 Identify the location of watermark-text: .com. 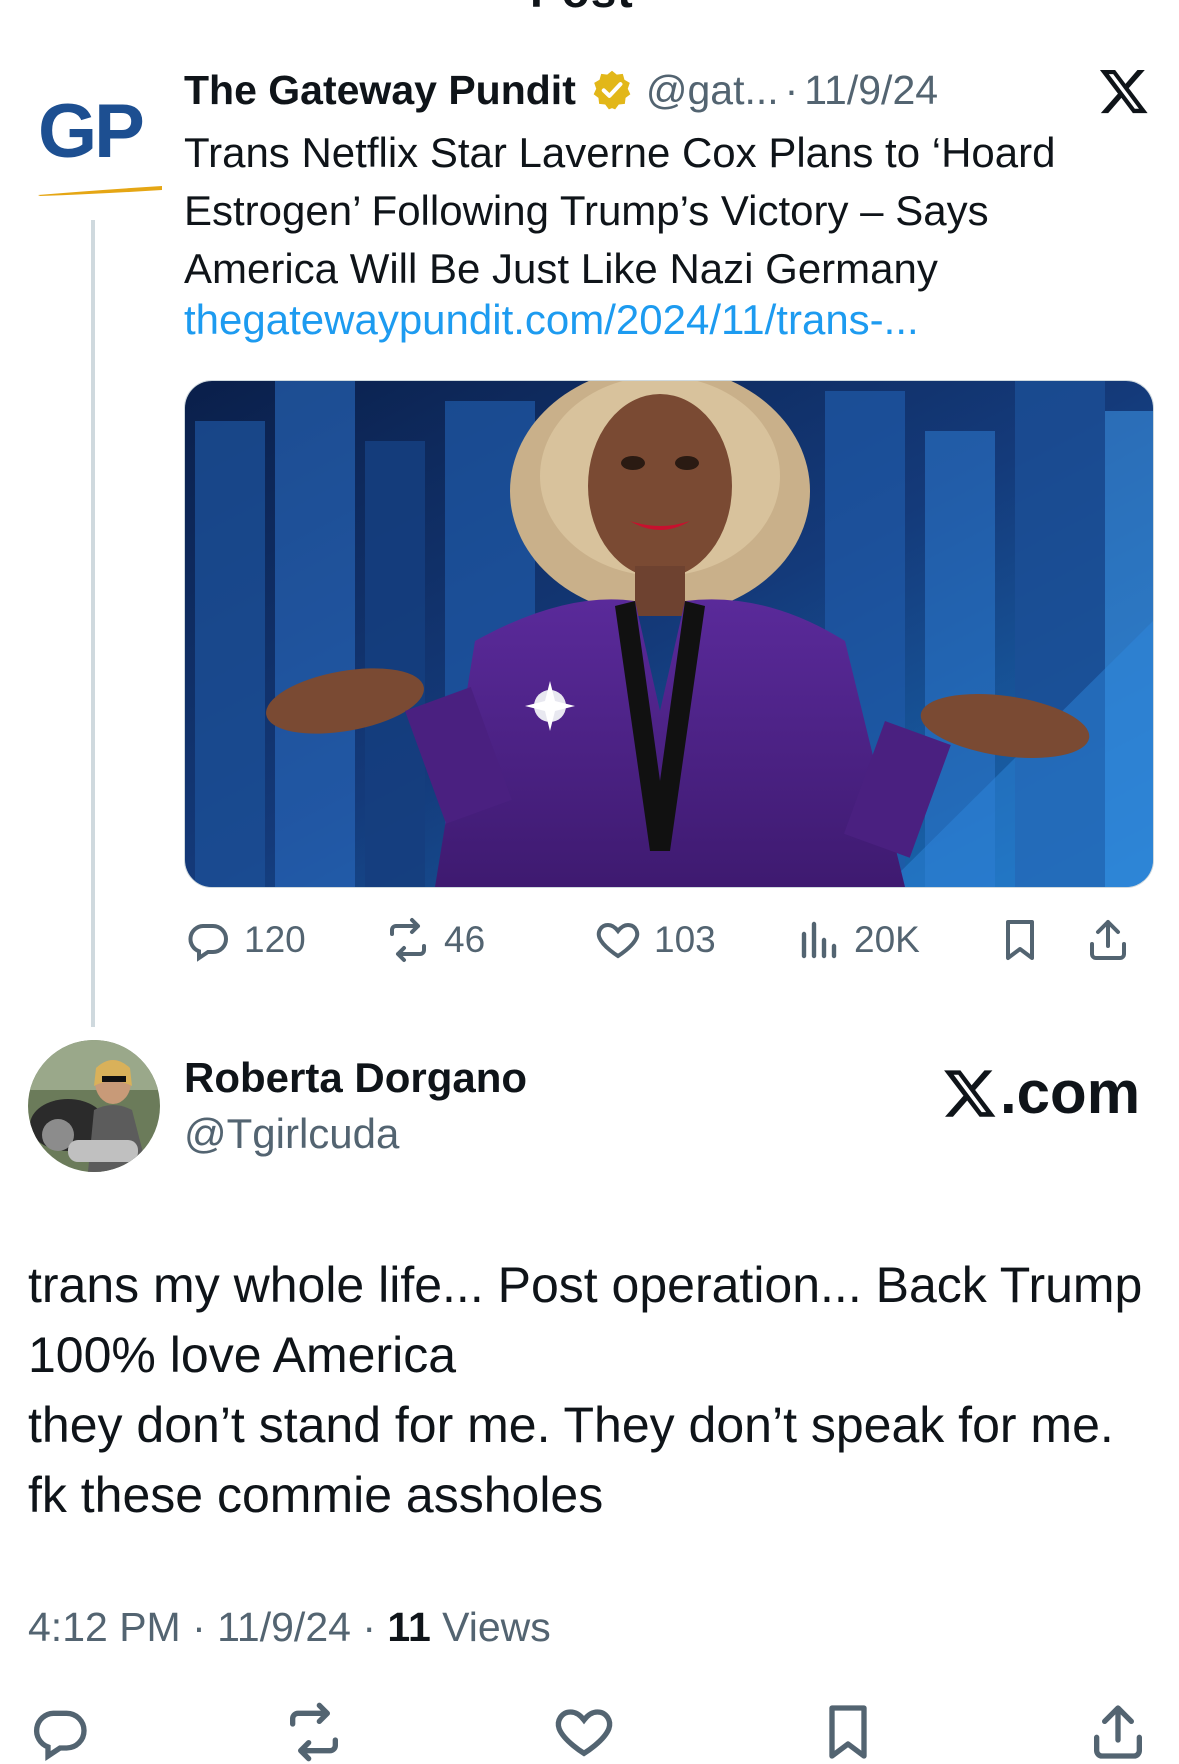
(1070, 1092).